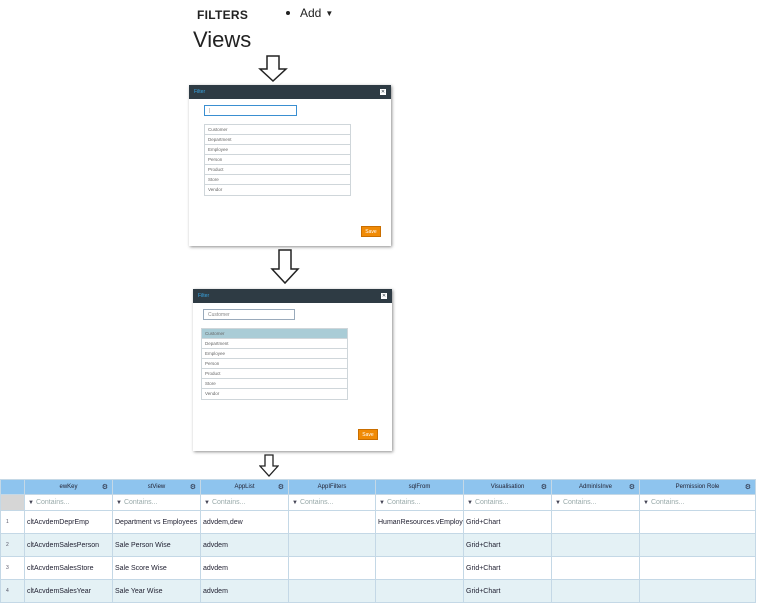 This screenshot has height=607, width=759. Describe the element at coordinates (68, 522) in the screenshot. I see `table-cell: cltAcvdemDeprEmp` at that location.